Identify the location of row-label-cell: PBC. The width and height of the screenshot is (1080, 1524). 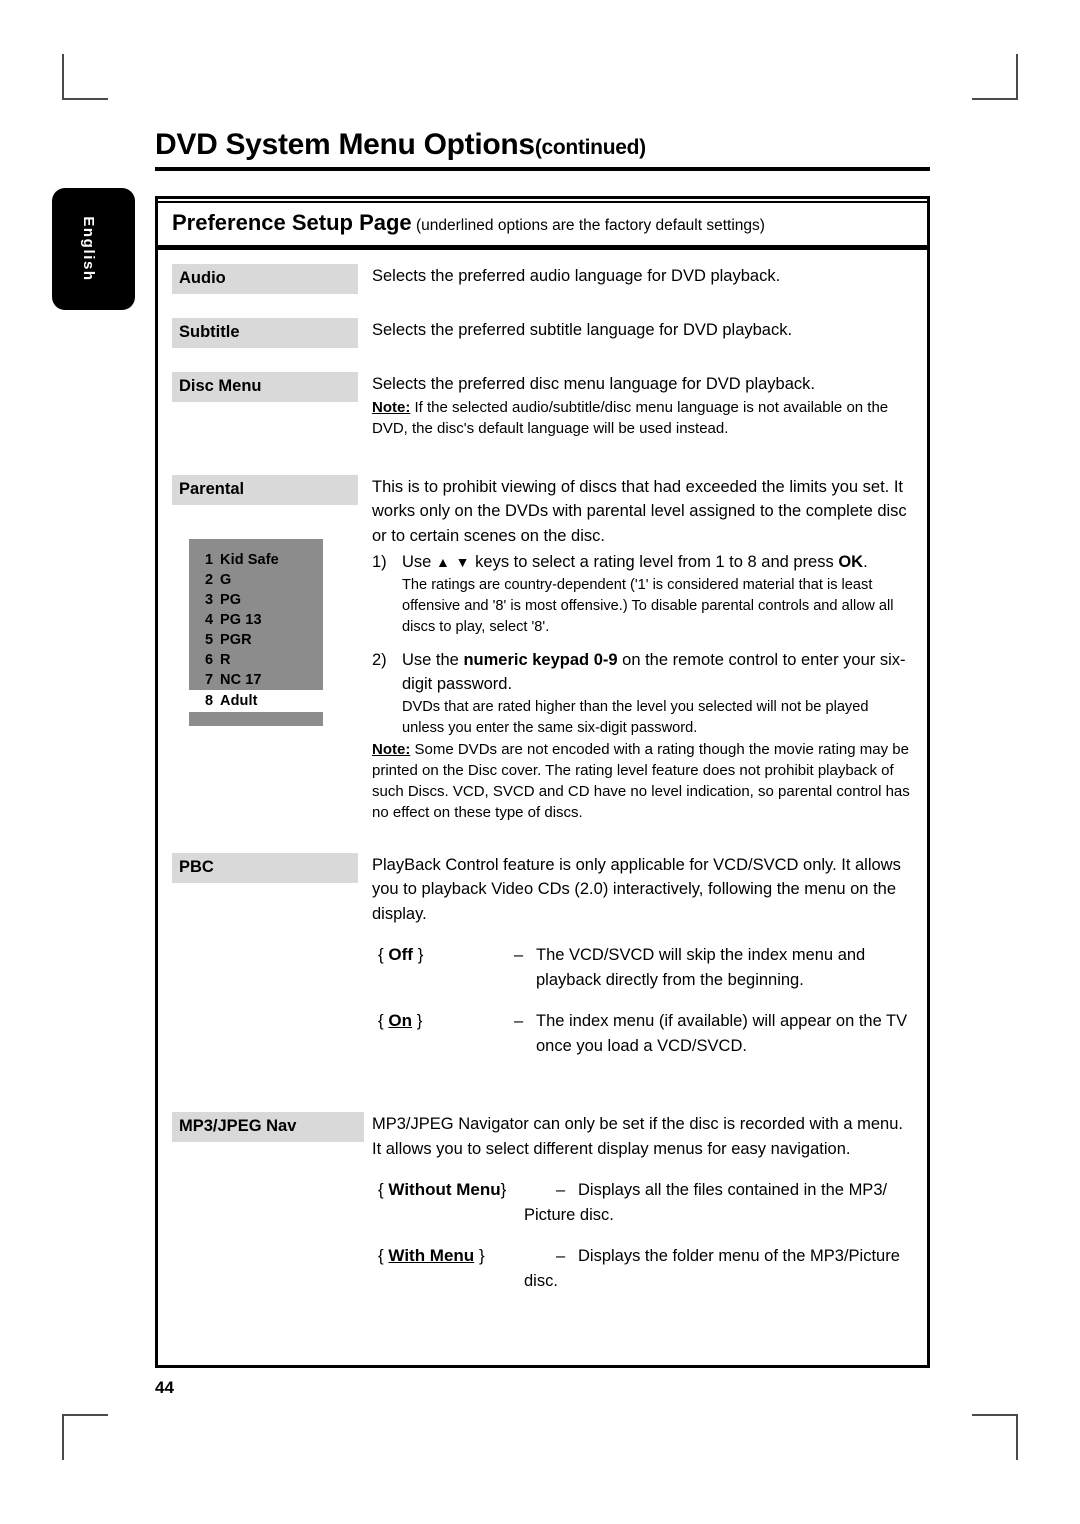
(258, 867).